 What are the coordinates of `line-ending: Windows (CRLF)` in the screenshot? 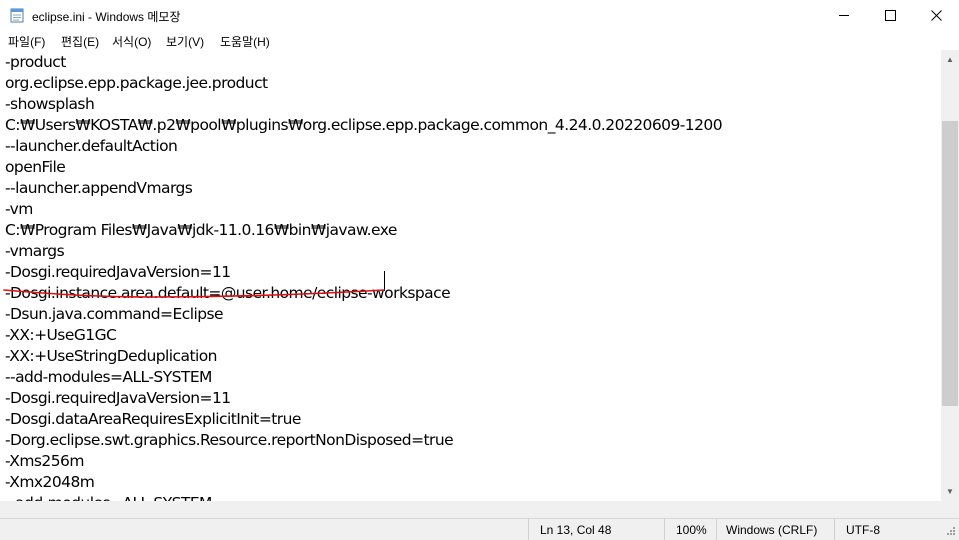 It's located at (772, 530).